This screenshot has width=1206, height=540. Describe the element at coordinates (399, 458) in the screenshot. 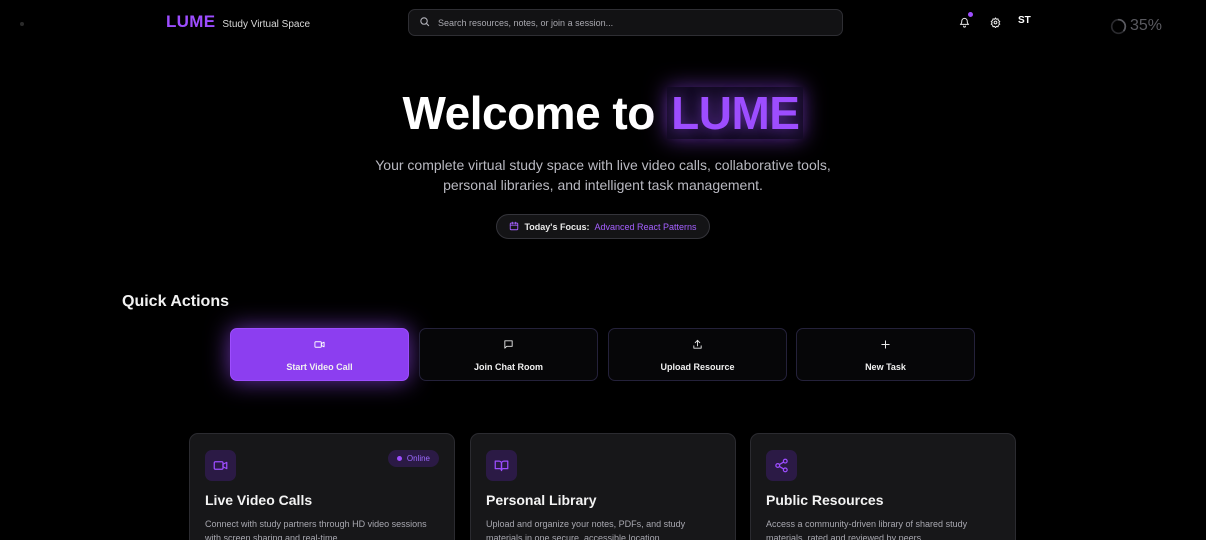

I see `status-dot` at that location.